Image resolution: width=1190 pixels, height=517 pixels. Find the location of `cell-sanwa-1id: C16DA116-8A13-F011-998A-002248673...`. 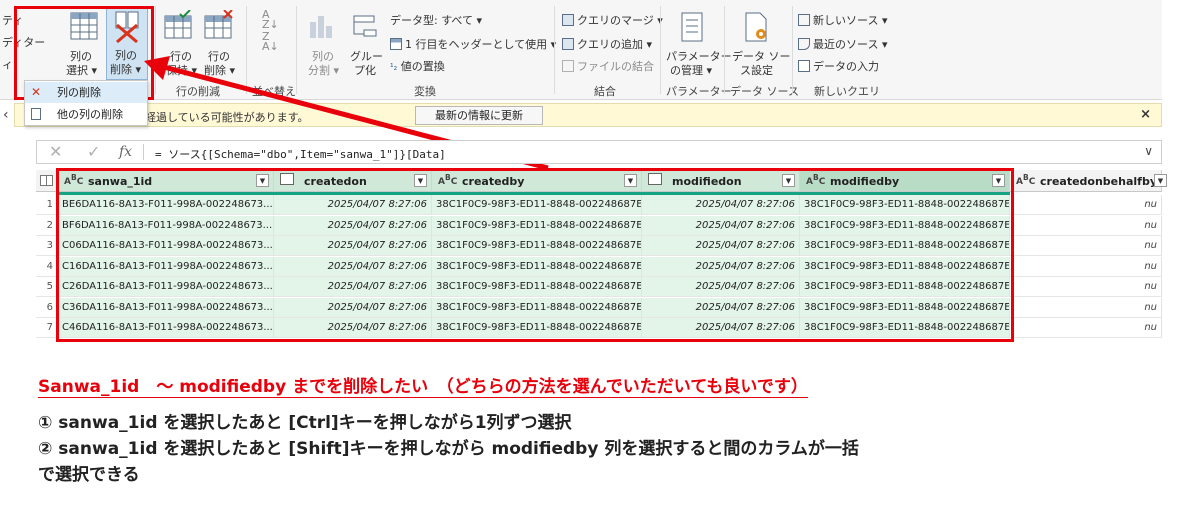

cell-sanwa-1id: C16DA116-8A13-F011-998A-002248673... is located at coordinates (166, 266).